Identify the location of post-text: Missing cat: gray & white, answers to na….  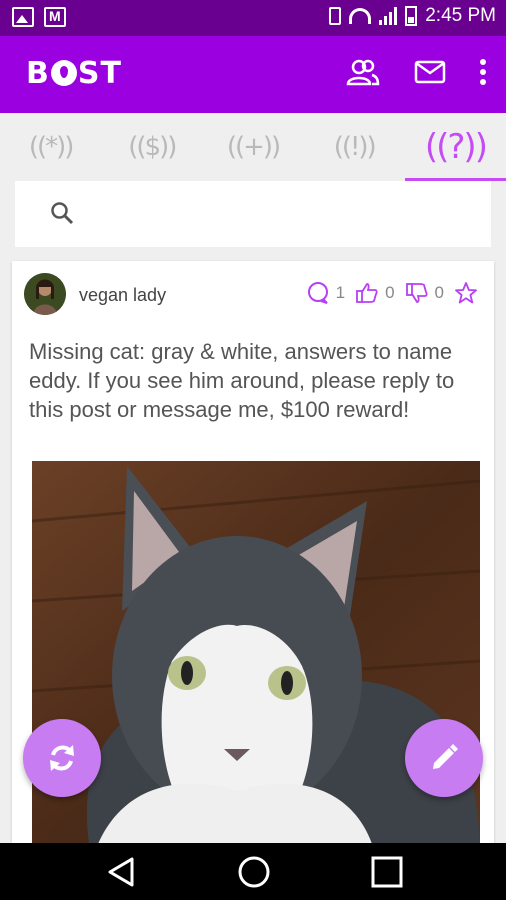
(242, 380).